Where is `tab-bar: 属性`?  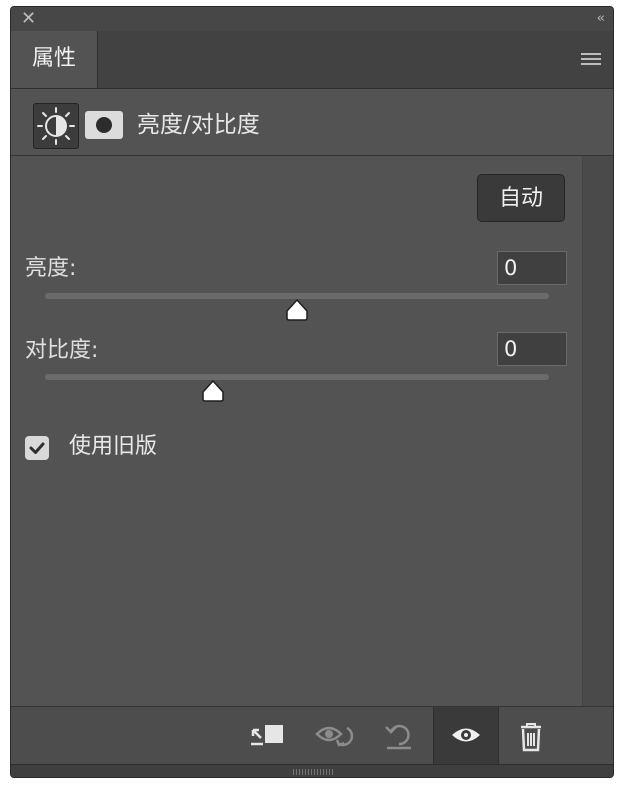
tab-bar: 属性 is located at coordinates (312, 60).